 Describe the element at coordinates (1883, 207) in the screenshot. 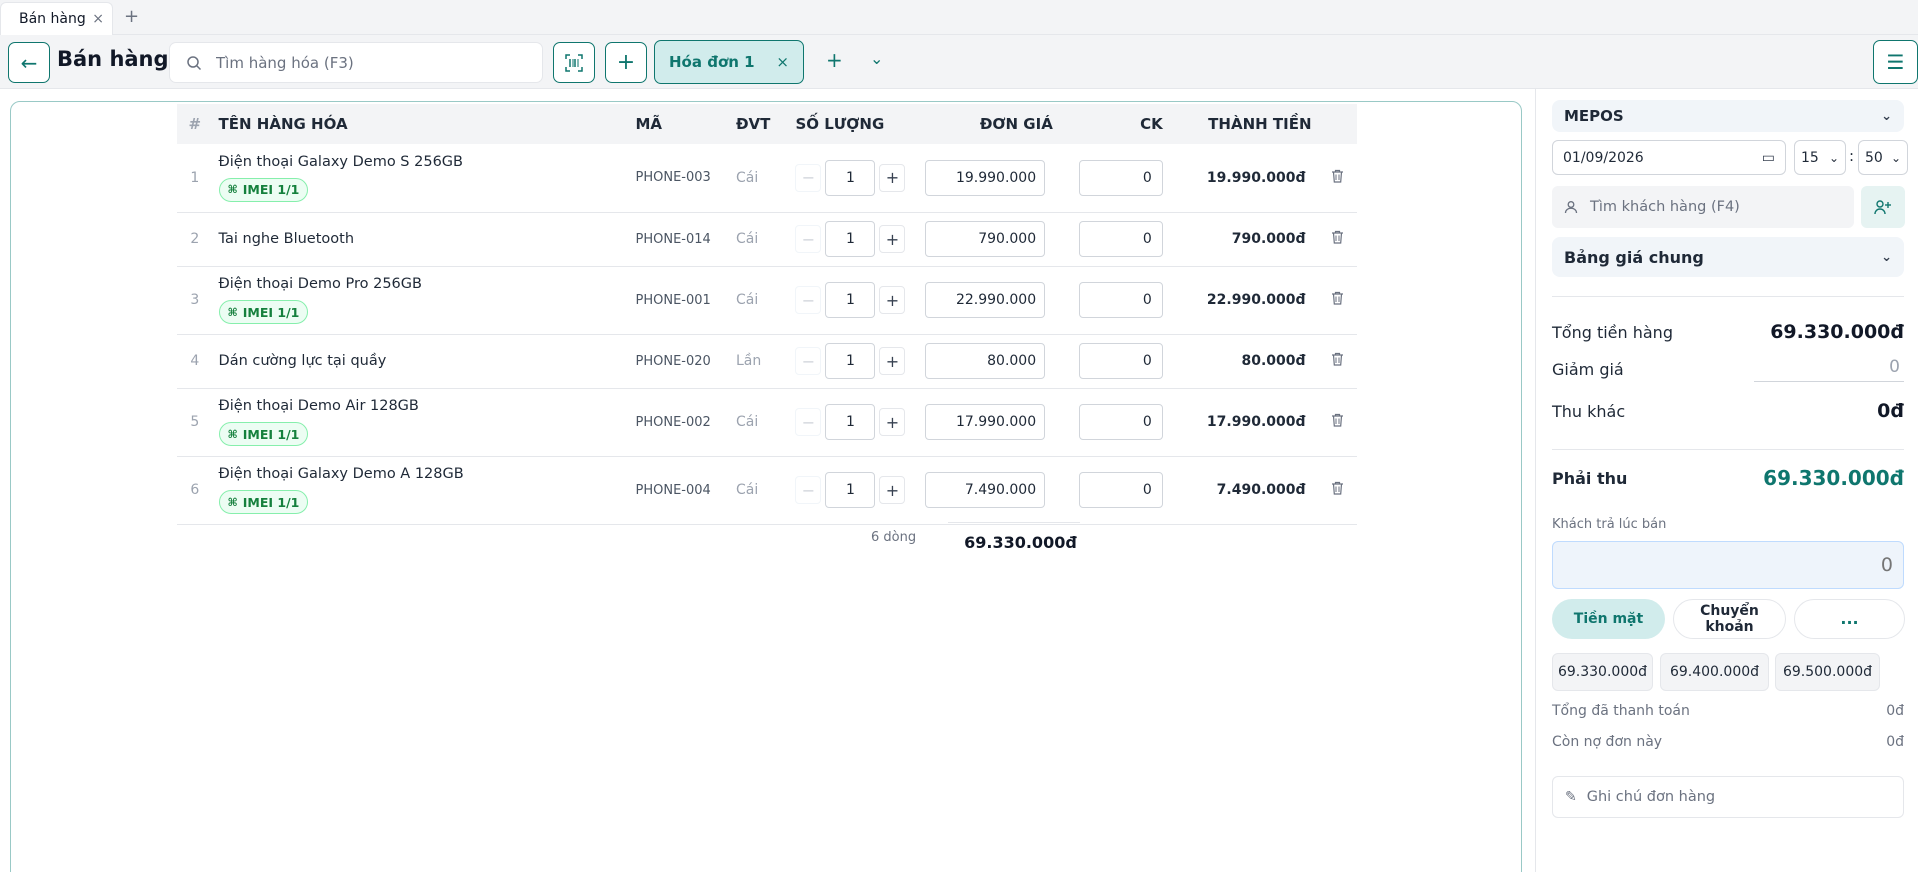

I see `add-customer-button` at that location.